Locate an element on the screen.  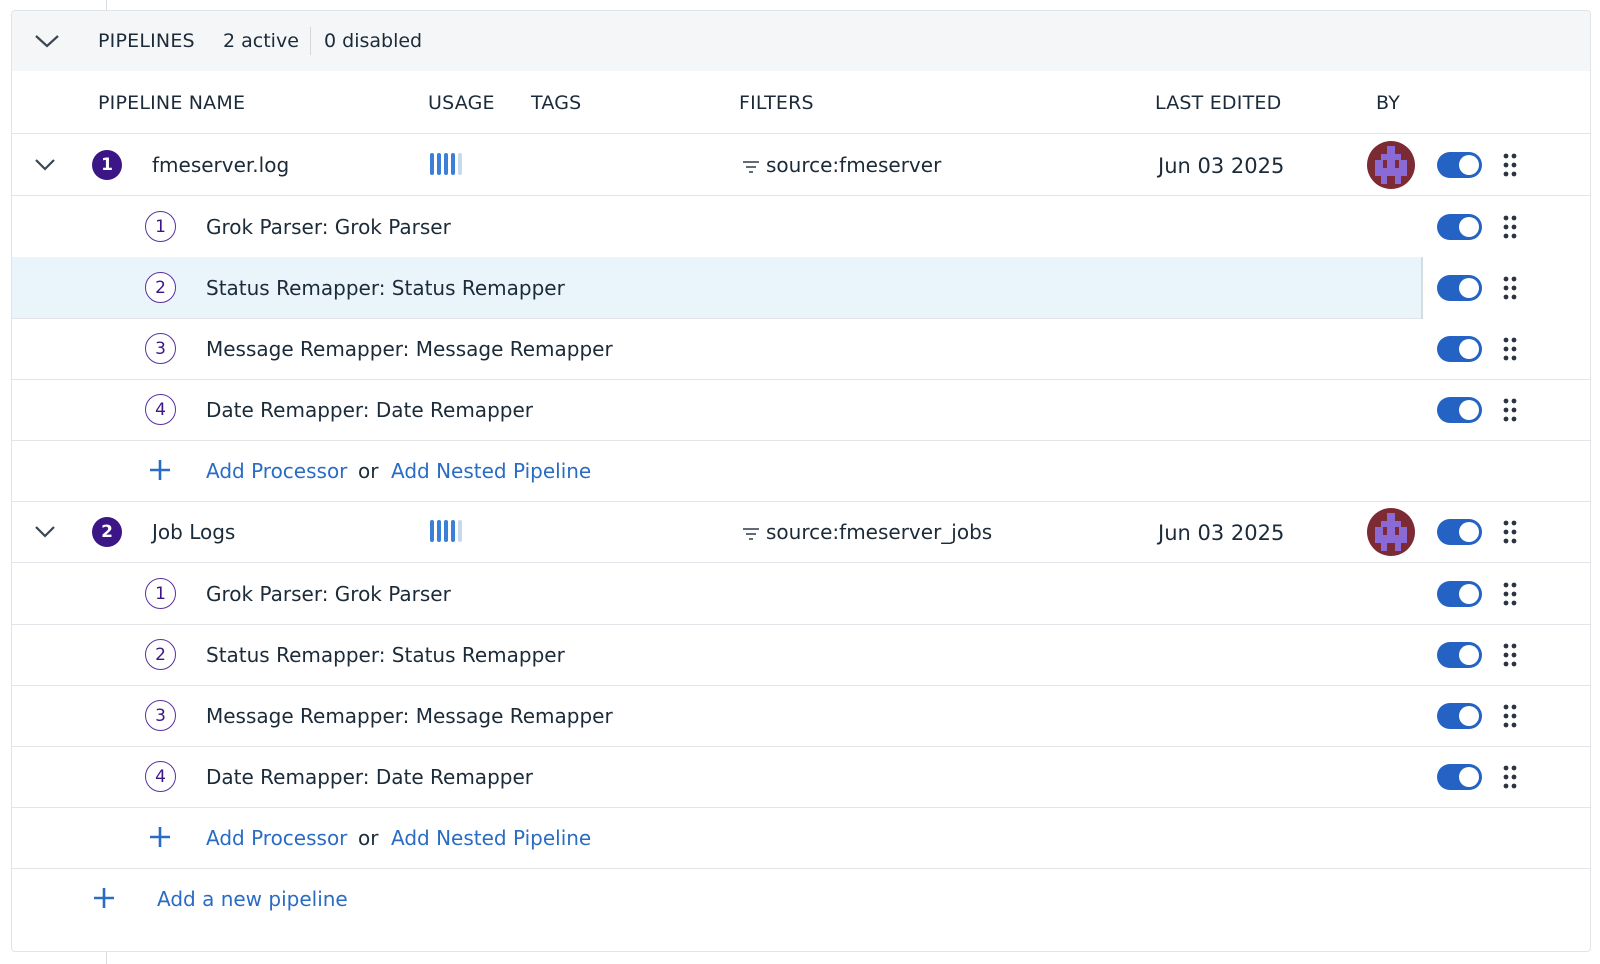
row-scroll-edge is located at coordinates (1422, 288).